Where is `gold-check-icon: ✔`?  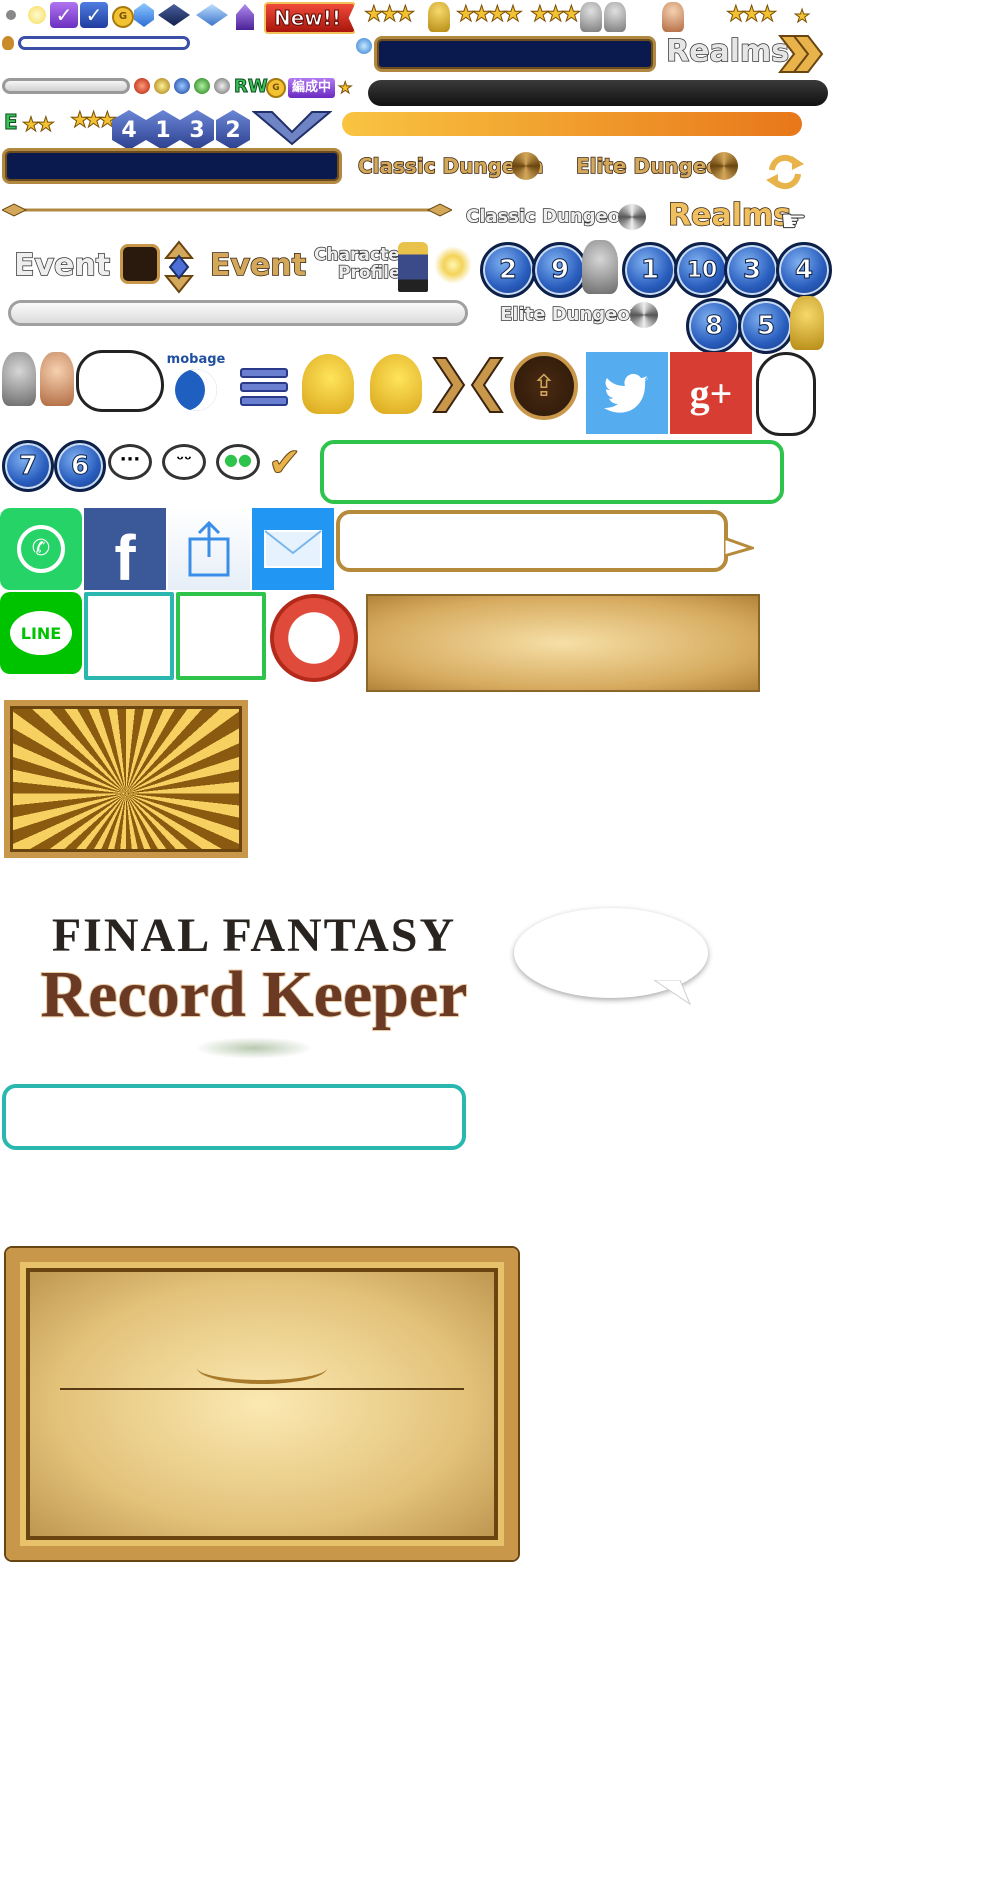
gold-check-icon: ✔ is located at coordinates (285, 463).